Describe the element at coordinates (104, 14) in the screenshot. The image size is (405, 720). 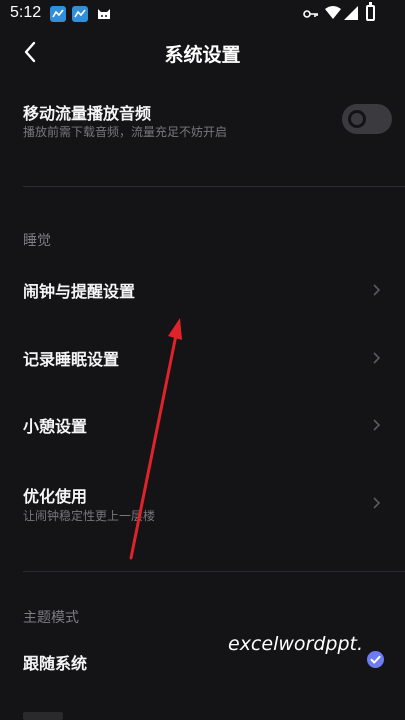
I see `cat-icon` at that location.